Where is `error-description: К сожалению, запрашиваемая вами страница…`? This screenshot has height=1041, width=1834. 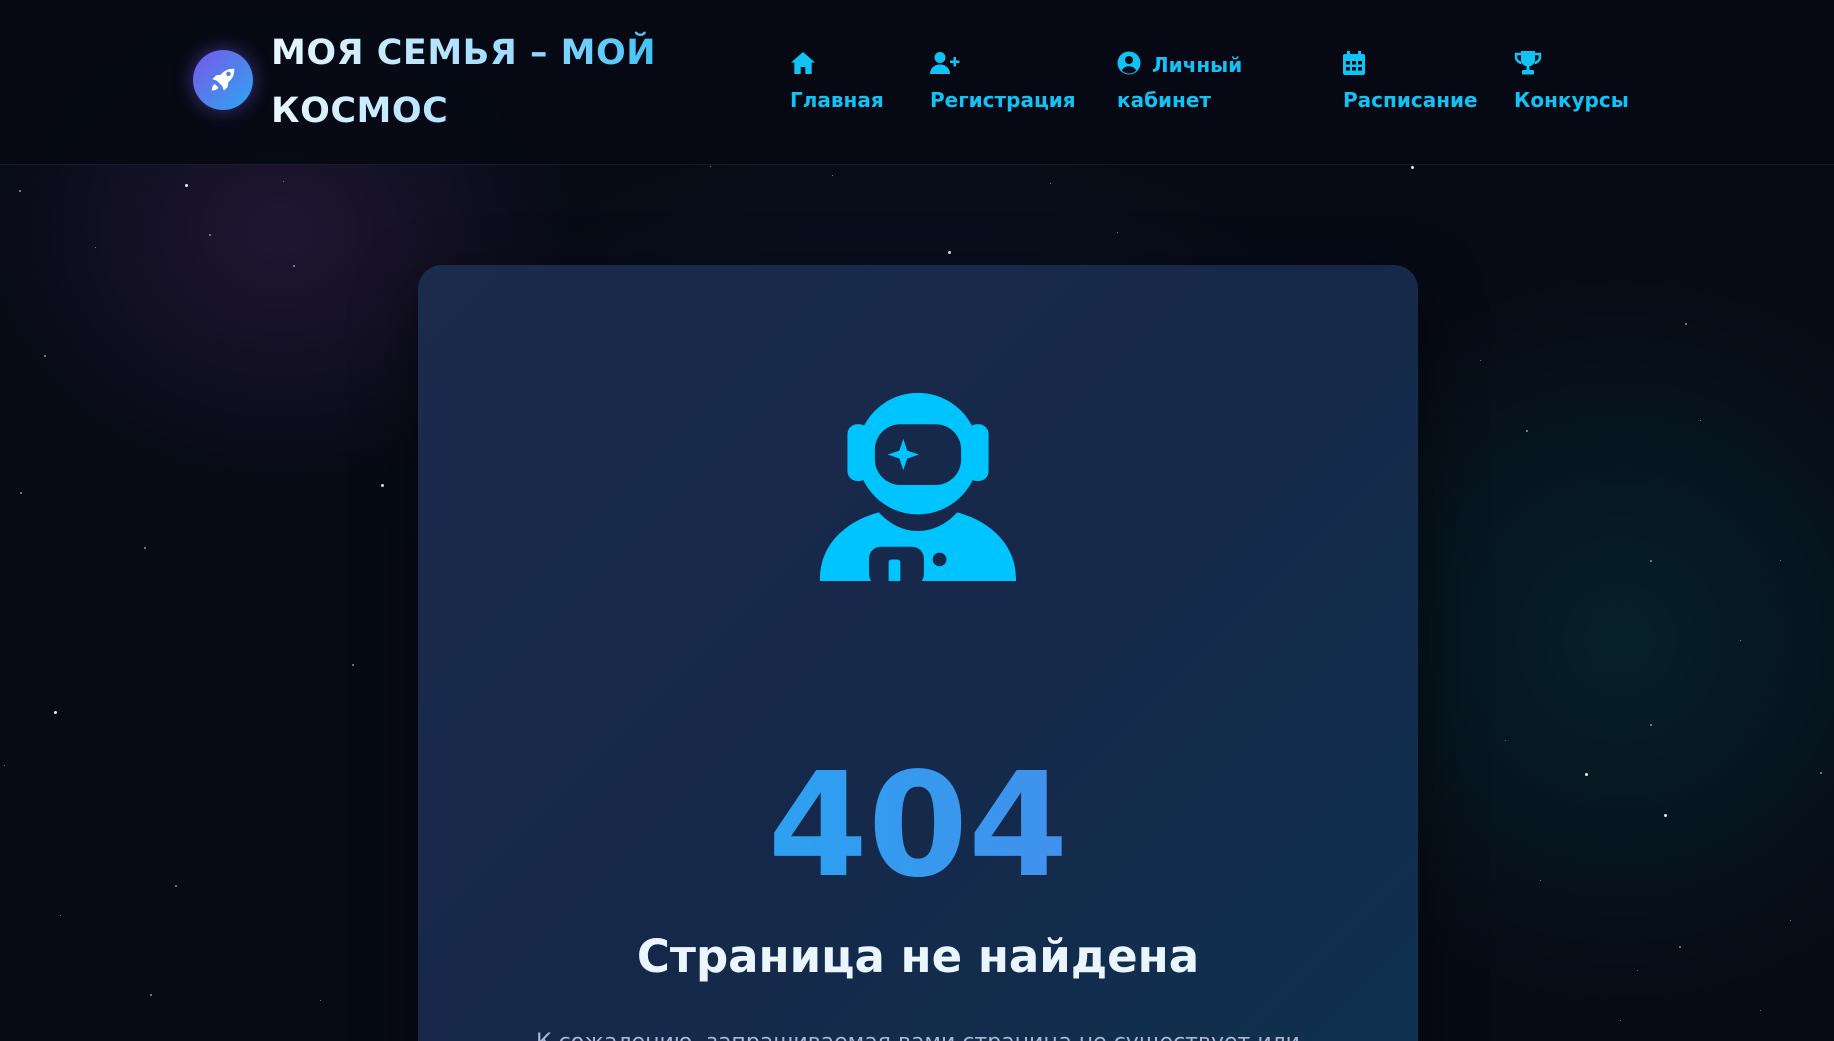 error-description: К сожалению, запрашиваемая вами страница… is located at coordinates (918, 1034).